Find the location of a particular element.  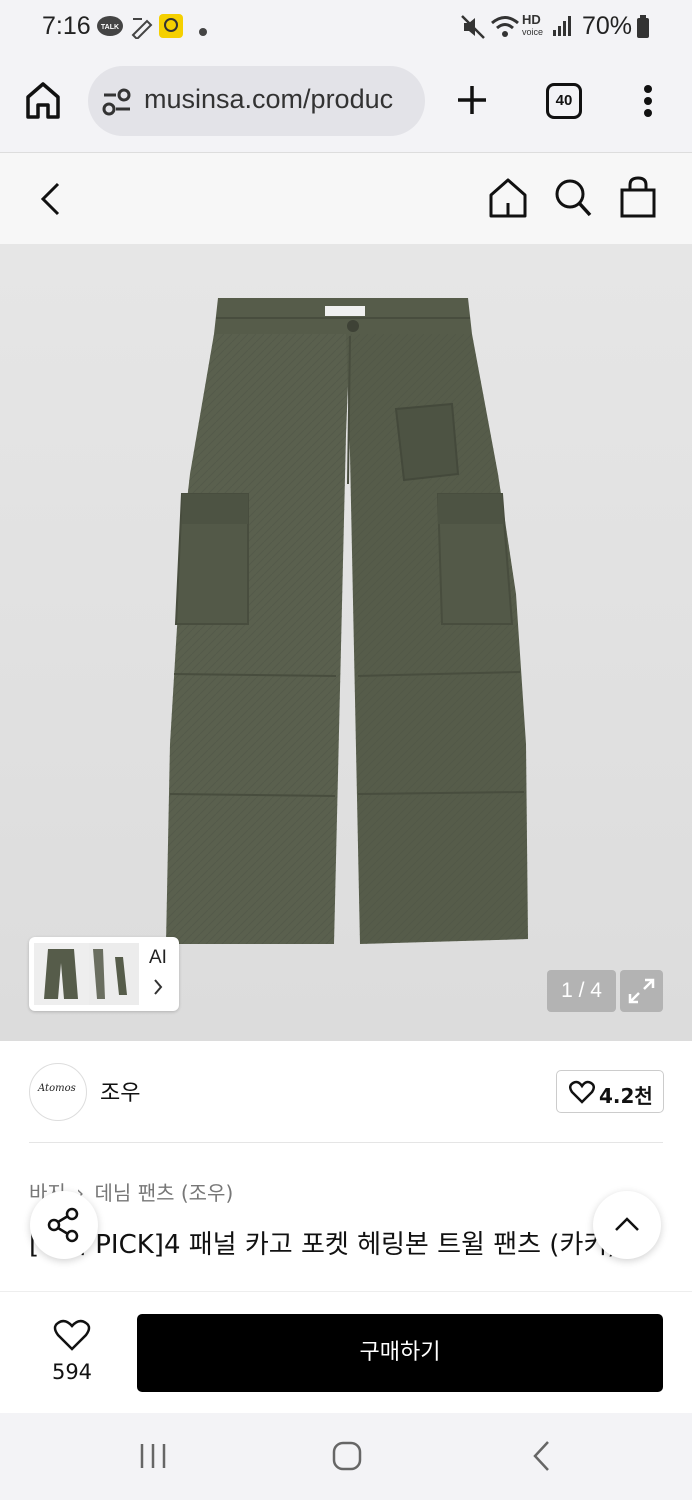

hd-voice-icon: HD voice is located at coordinates (535, 25).